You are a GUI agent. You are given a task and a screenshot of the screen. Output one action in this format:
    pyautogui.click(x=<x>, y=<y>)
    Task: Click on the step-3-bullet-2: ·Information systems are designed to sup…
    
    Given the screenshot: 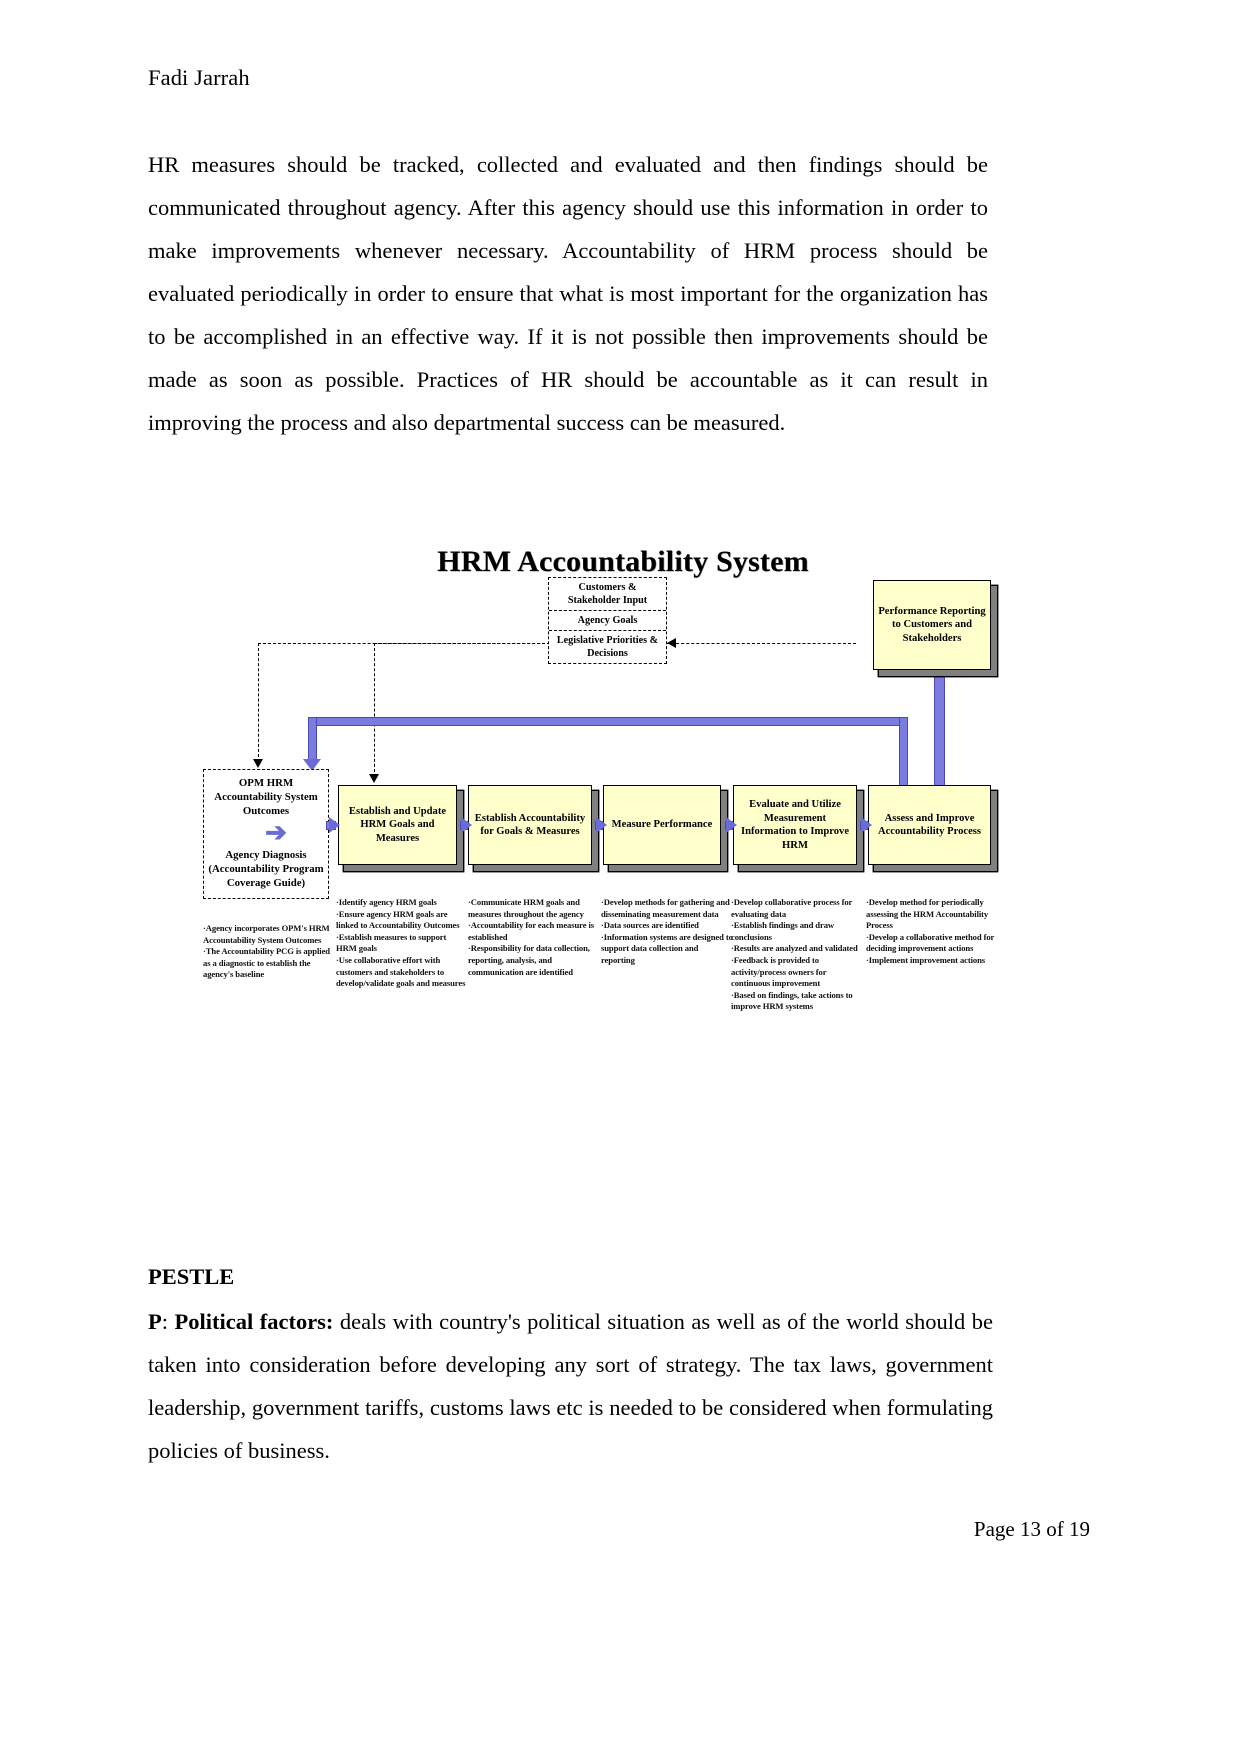 What is the action you would take?
    pyautogui.click(x=667, y=948)
    